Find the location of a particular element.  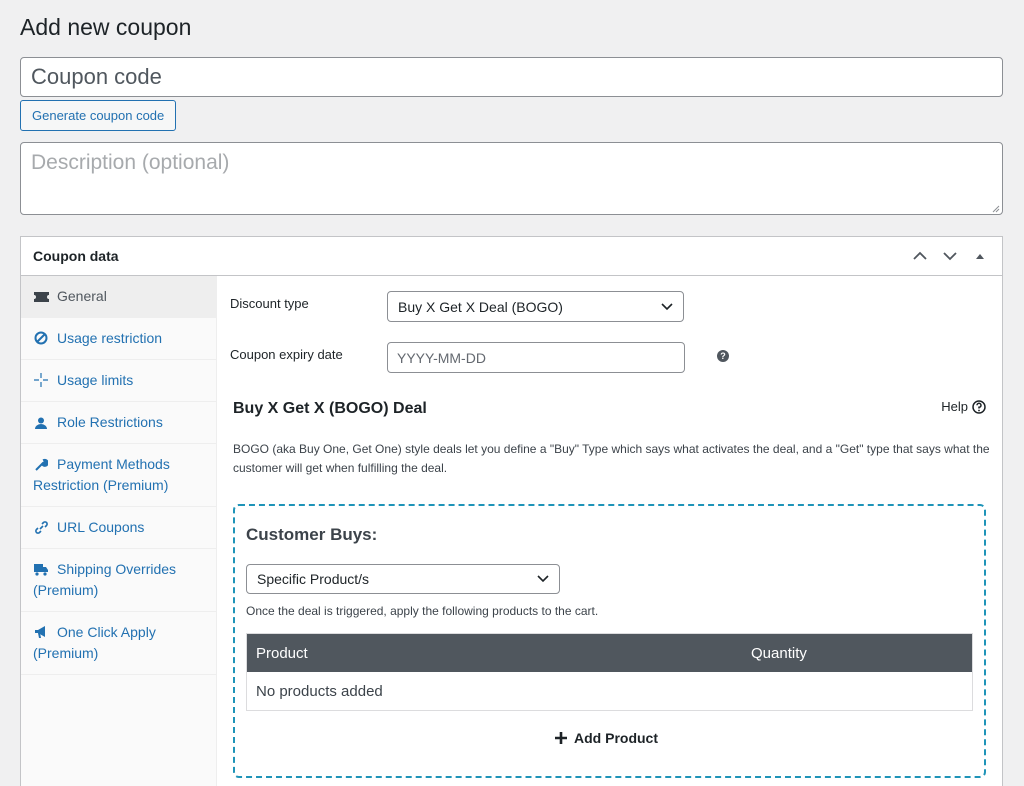

wrench-icon is located at coordinates (41, 464).